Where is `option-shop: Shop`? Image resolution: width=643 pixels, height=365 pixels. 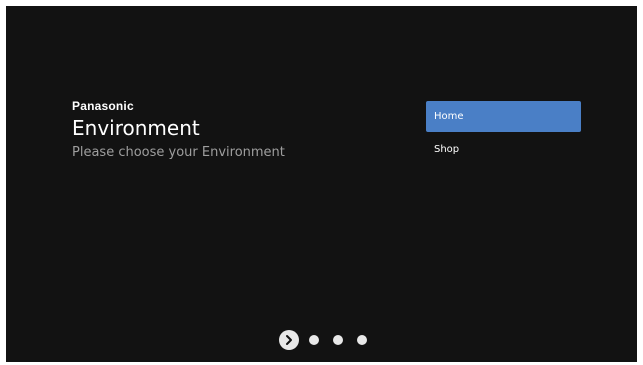 option-shop: Shop is located at coordinates (503, 149).